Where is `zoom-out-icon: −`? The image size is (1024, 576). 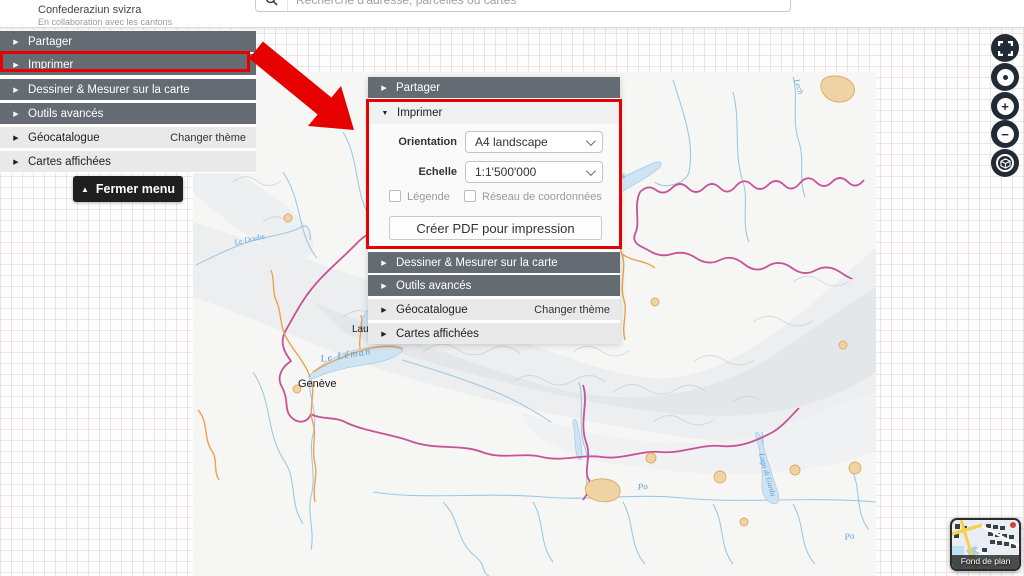 zoom-out-icon: − is located at coordinates (1005, 134).